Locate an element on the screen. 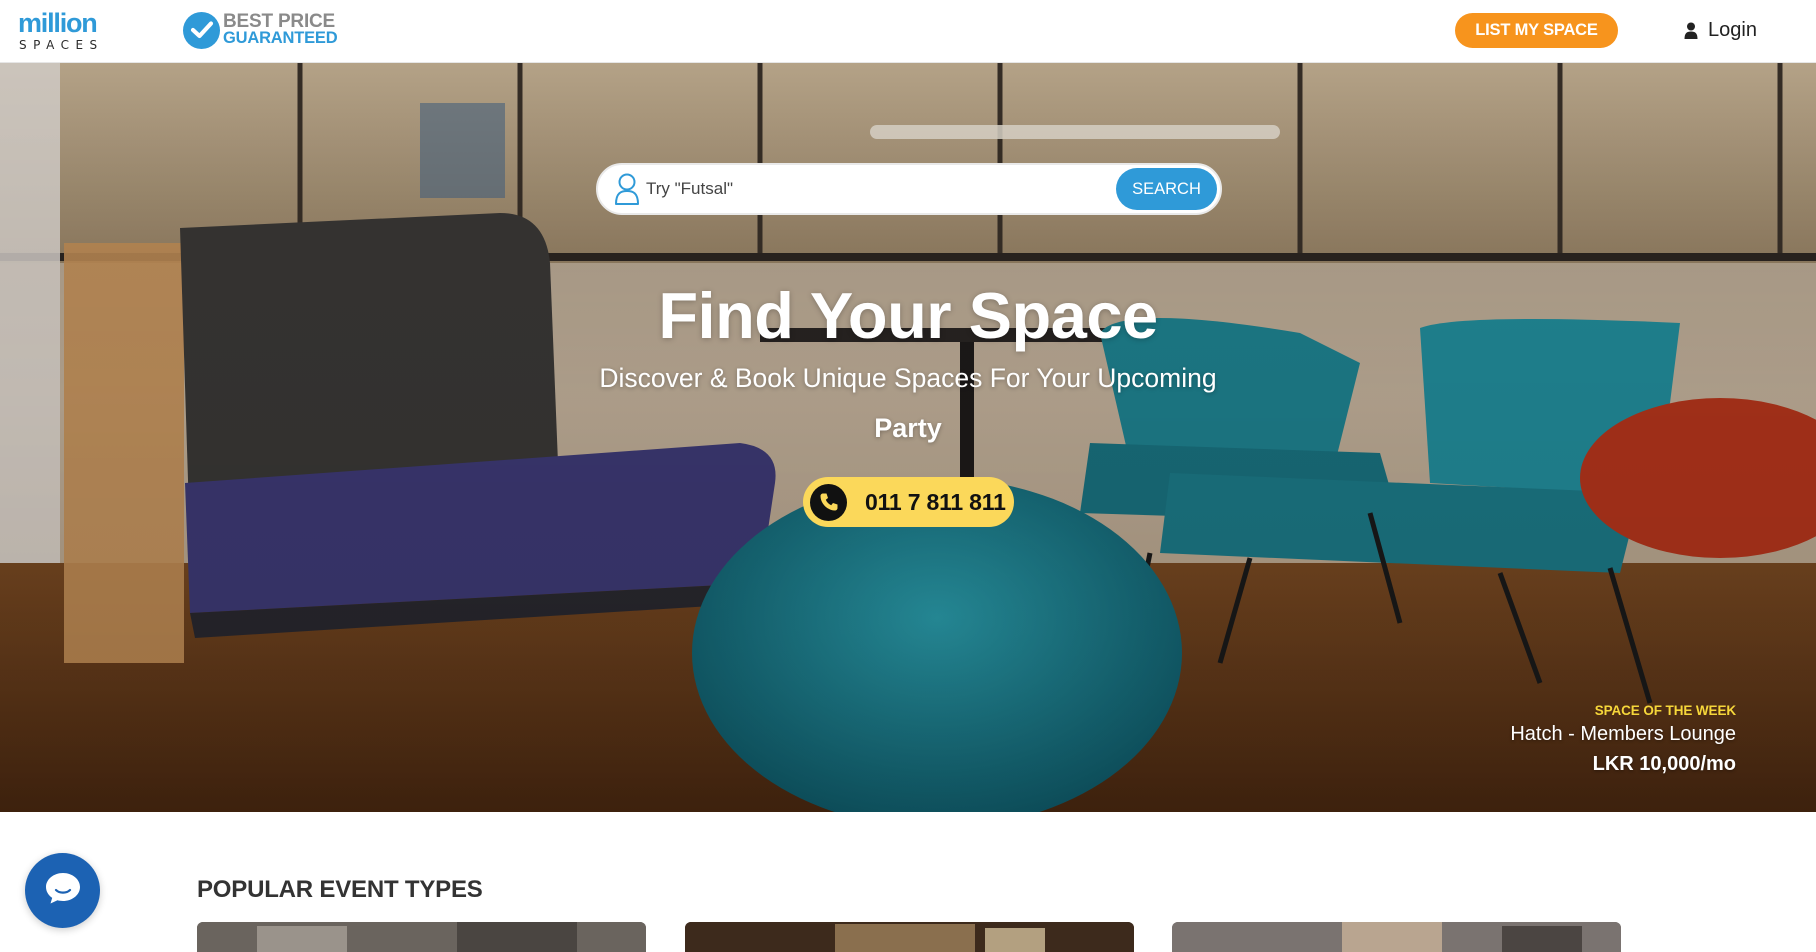 Image resolution: width=1816 pixels, height=952 pixels. space-of-week-label: SPACE OF THE WEEK is located at coordinates (1665, 710).